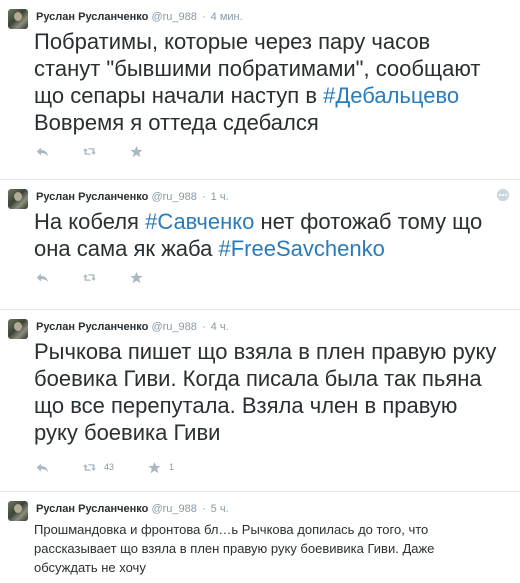 The height and width of the screenshot is (583, 520). I want to click on timestamp: 4 ч., so click(220, 327).